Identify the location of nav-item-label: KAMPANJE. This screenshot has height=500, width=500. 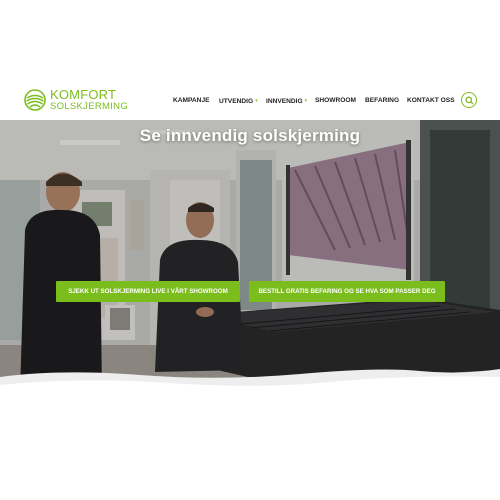
(191, 100).